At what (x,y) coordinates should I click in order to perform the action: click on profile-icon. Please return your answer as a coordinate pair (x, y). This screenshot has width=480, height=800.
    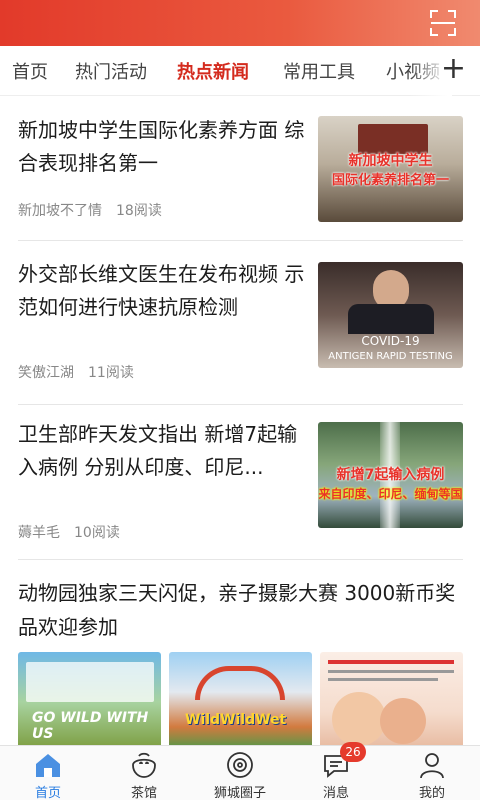
    Looking at the image, I should click on (432, 766).